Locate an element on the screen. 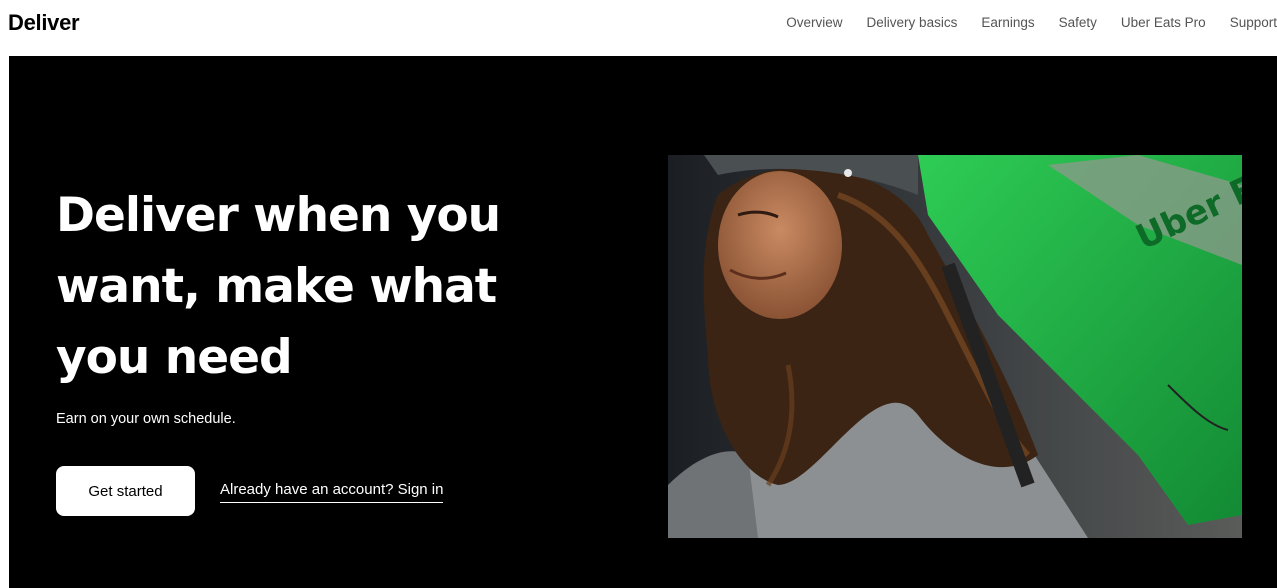 The height and width of the screenshot is (588, 1277). nav-link-overview: Overview is located at coordinates (814, 22).